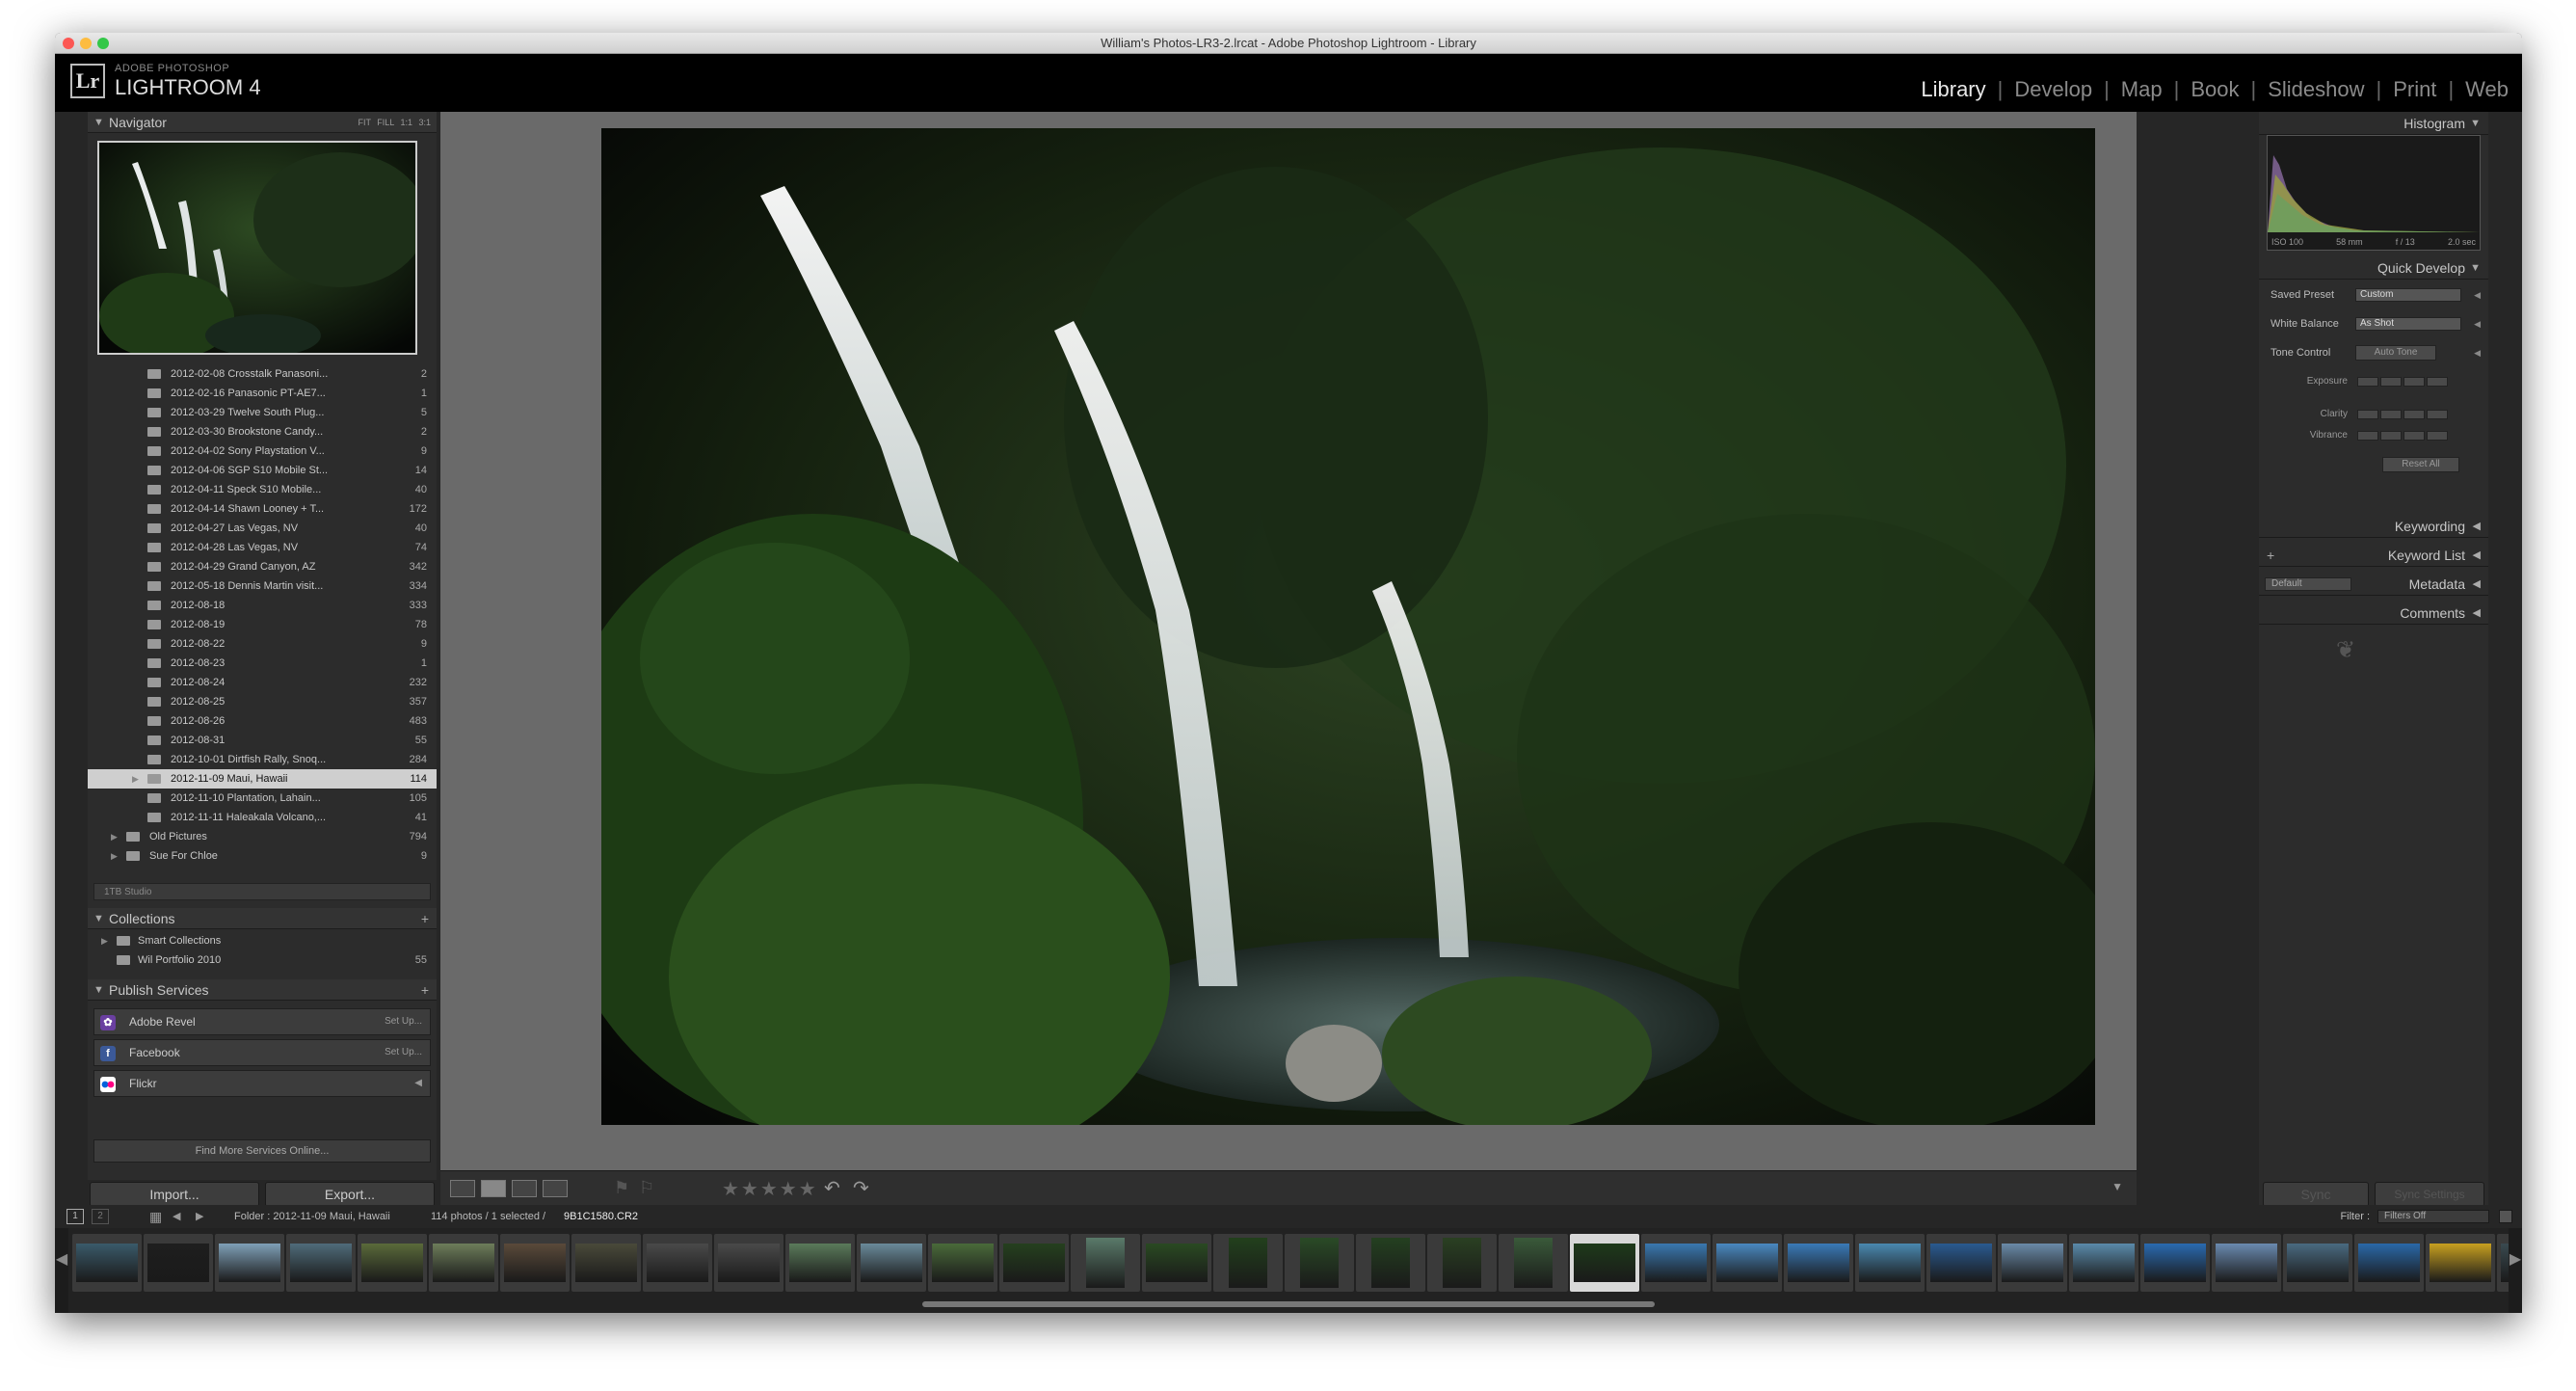  What do you see at coordinates (2316, 89) in the screenshot?
I see `module-slideshow: Slideshow` at bounding box center [2316, 89].